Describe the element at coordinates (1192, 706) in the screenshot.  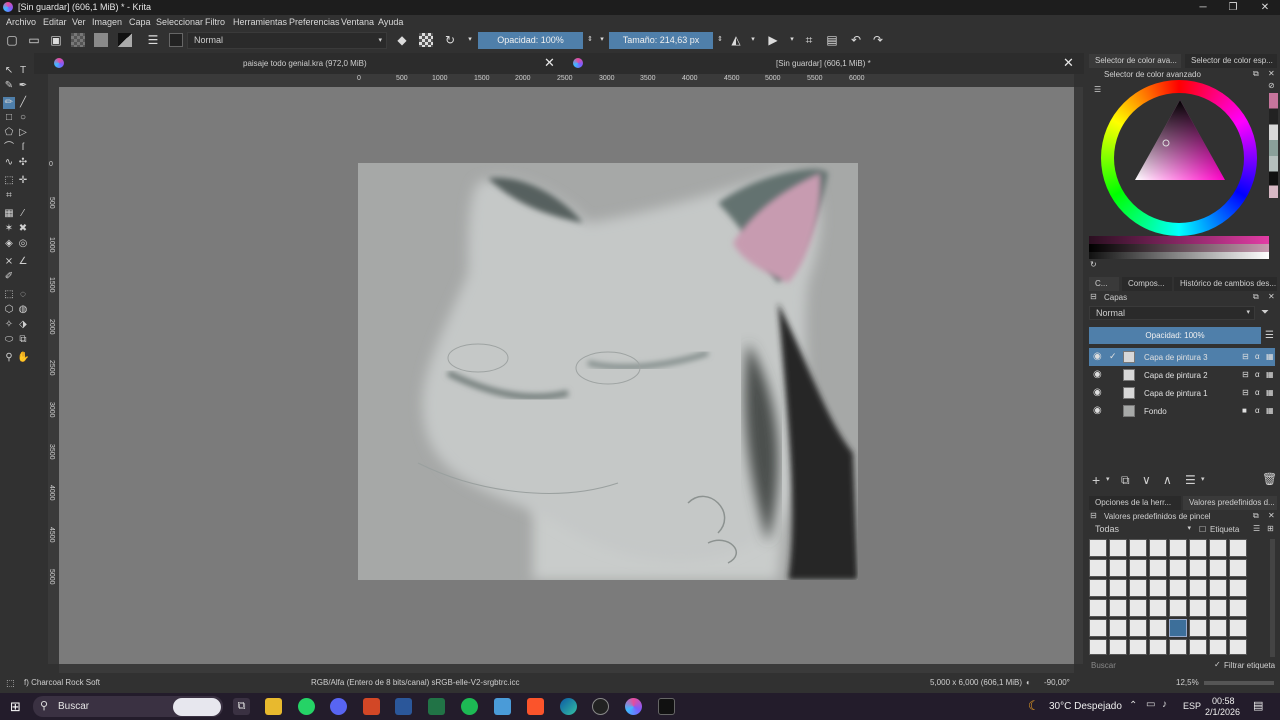
I see `input-language: ESP` at that location.